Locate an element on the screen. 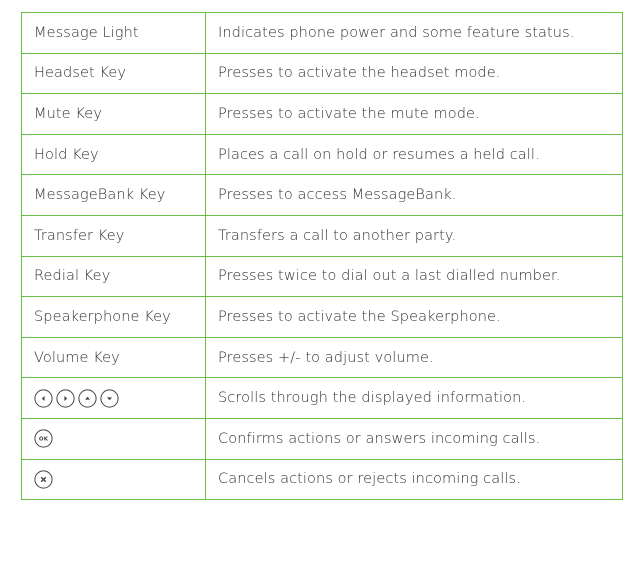 The image size is (638, 581). cancel-x-icon is located at coordinates (43, 479).